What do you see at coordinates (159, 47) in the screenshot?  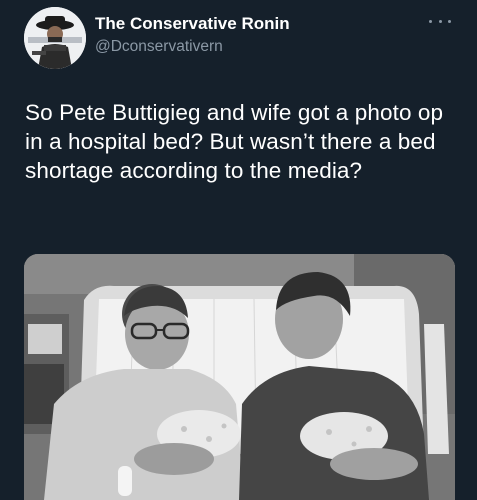 I see `author-handle: @Dconservativern` at bounding box center [159, 47].